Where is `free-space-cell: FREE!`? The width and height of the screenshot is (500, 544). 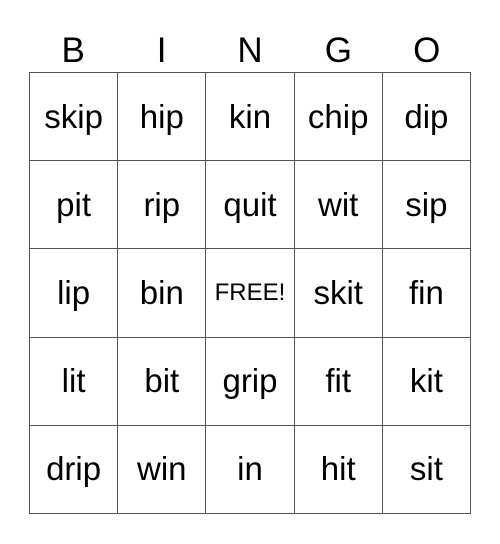
free-space-cell: FREE! is located at coordinates (250, 293).